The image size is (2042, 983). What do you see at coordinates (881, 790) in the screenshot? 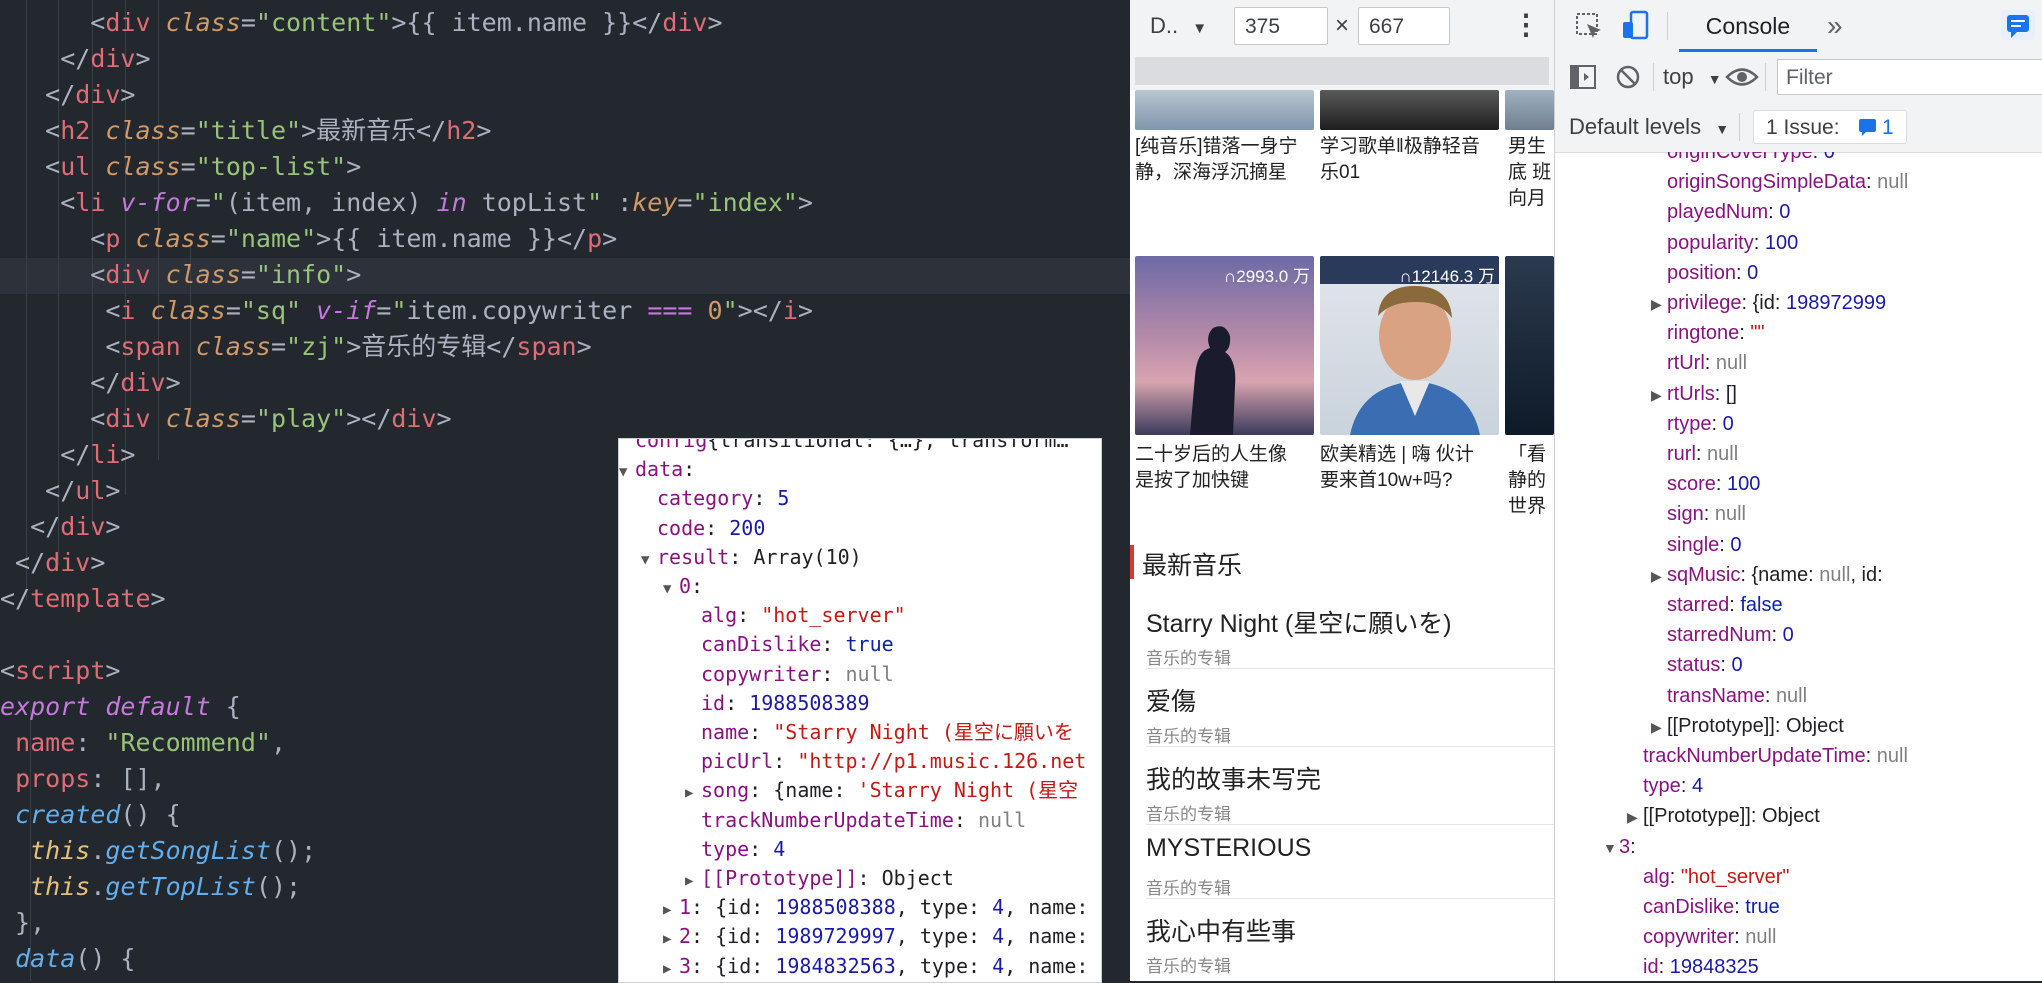
I see `tree-row: ▶ song: {name: 'Starry Night (星空` at bounding box center [881, 790].